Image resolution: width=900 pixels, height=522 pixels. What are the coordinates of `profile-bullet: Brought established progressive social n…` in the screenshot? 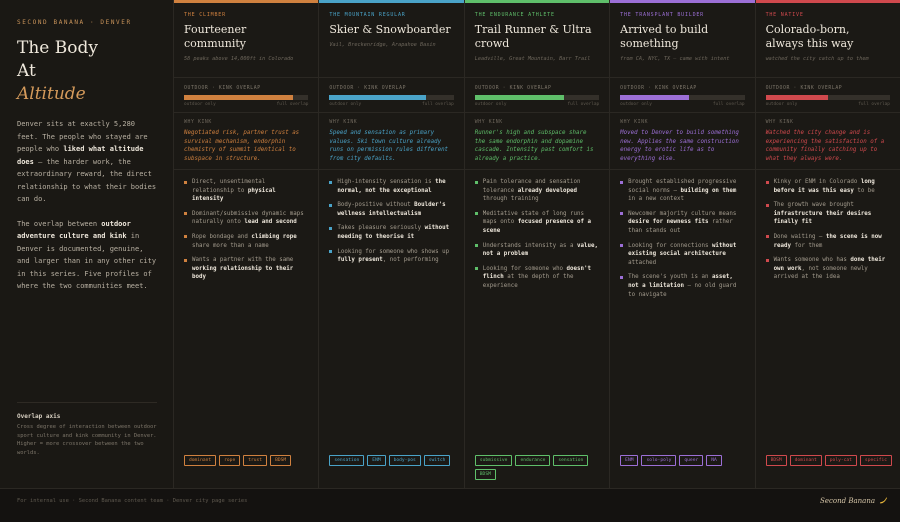 It's located at (682, 191).